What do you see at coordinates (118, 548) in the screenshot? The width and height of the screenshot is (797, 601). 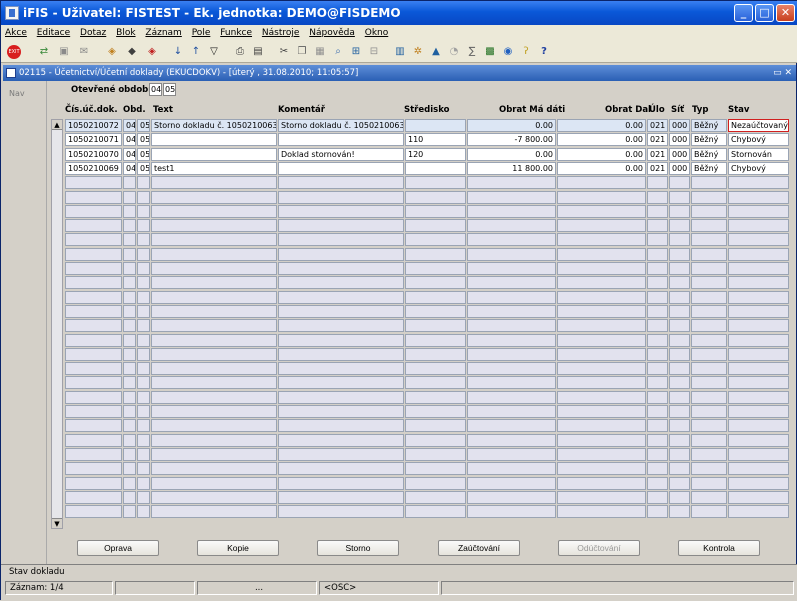 I see `oprava-button: Oprava` at bounding box center [118, 548].